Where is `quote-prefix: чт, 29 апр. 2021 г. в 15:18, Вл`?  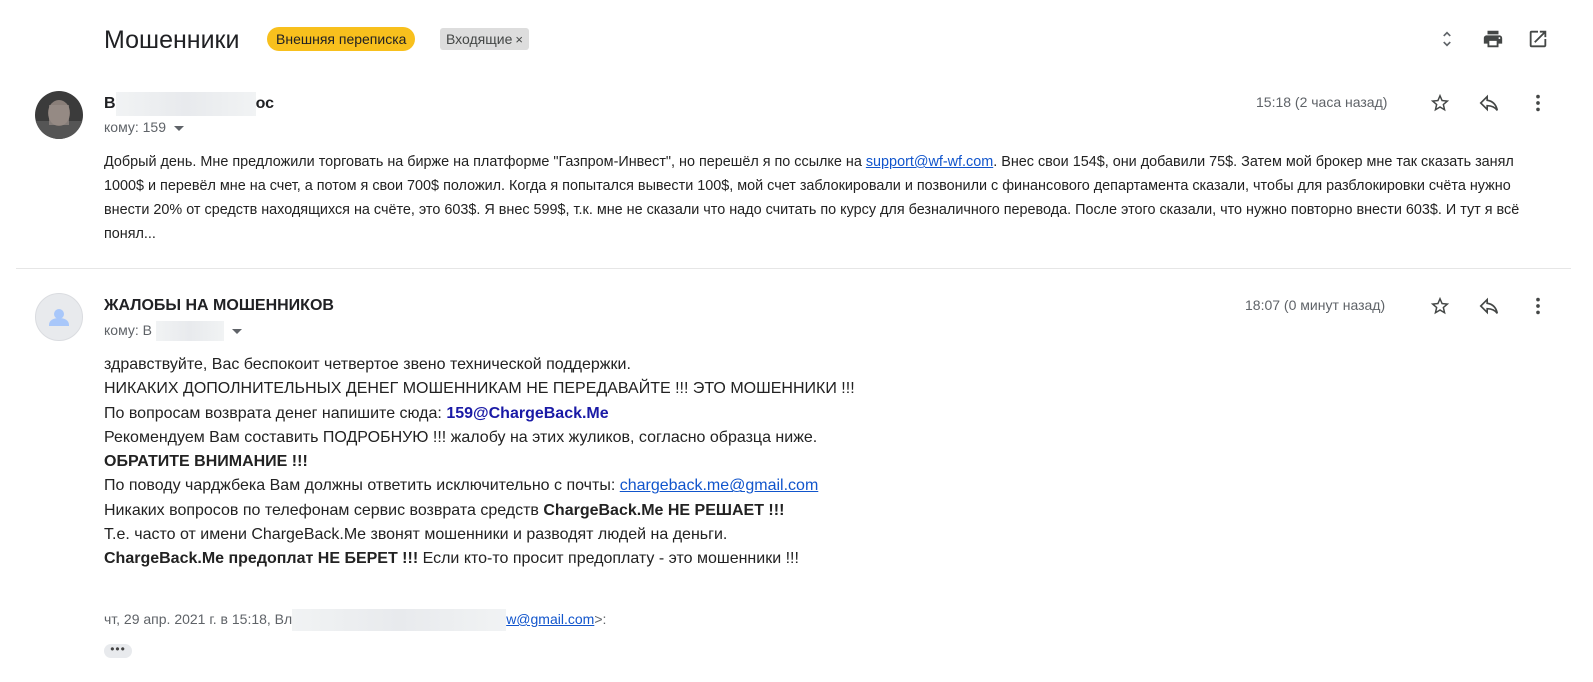 quote-prefix: чт, 29 апр. 2021 г. в 15:18, Вл is located at coordinates (198, 619).